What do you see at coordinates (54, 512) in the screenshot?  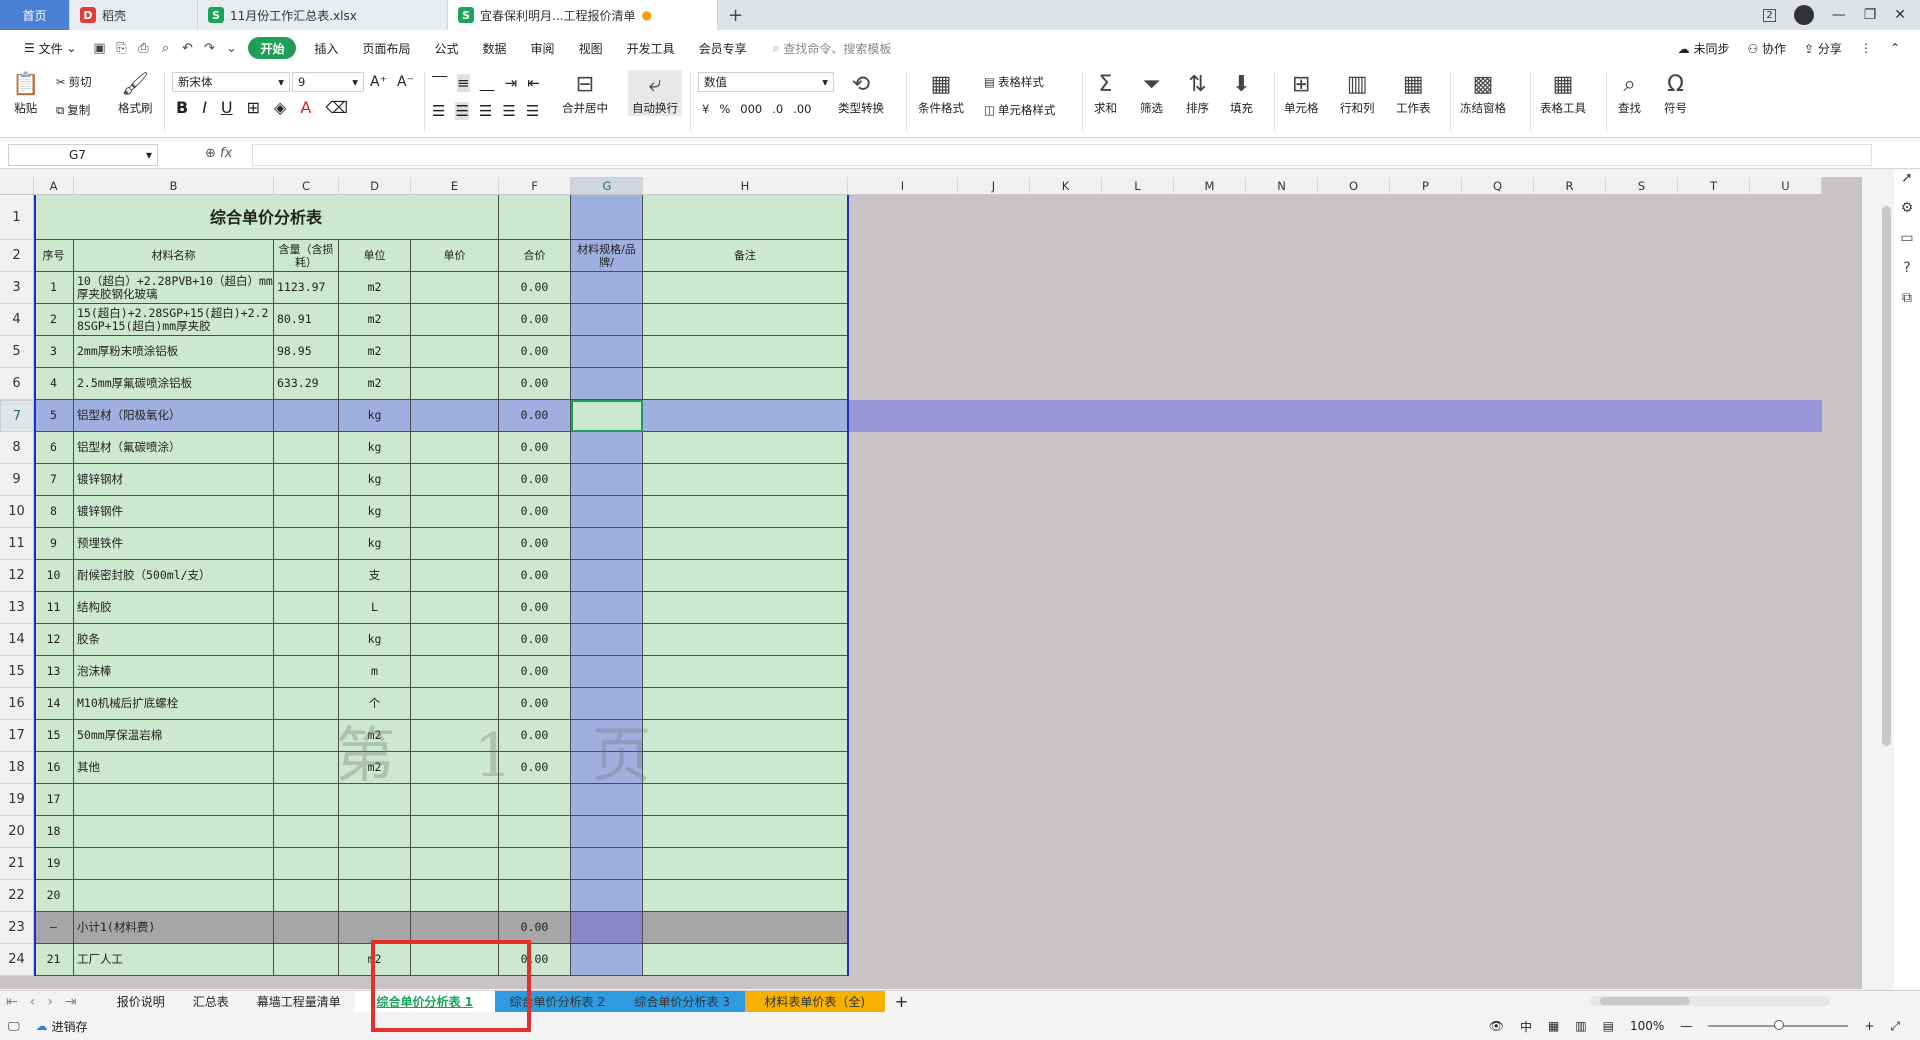 I see `row-index: 8` at bounding box center [54, 512].